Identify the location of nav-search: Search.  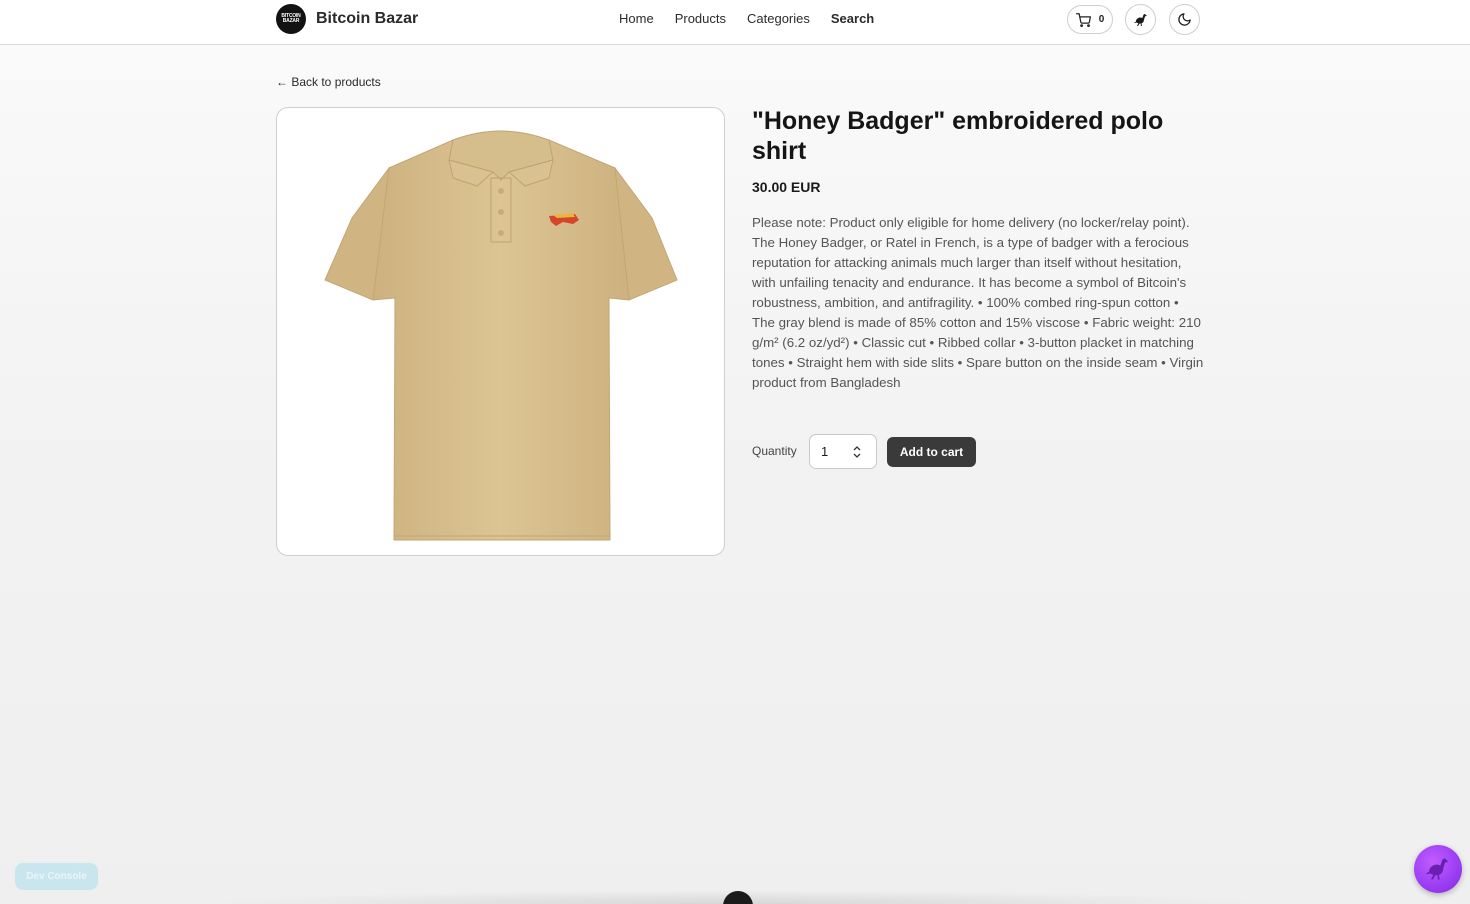
(852, 18).